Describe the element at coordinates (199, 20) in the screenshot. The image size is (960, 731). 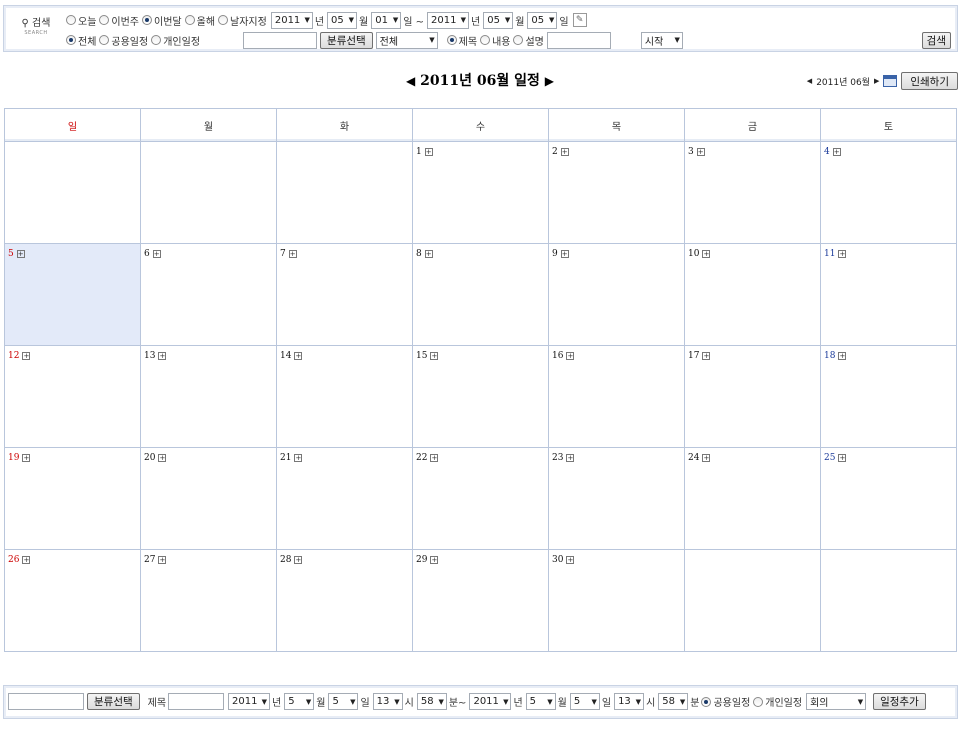
I see `period-radio-3: 올해` at that location.